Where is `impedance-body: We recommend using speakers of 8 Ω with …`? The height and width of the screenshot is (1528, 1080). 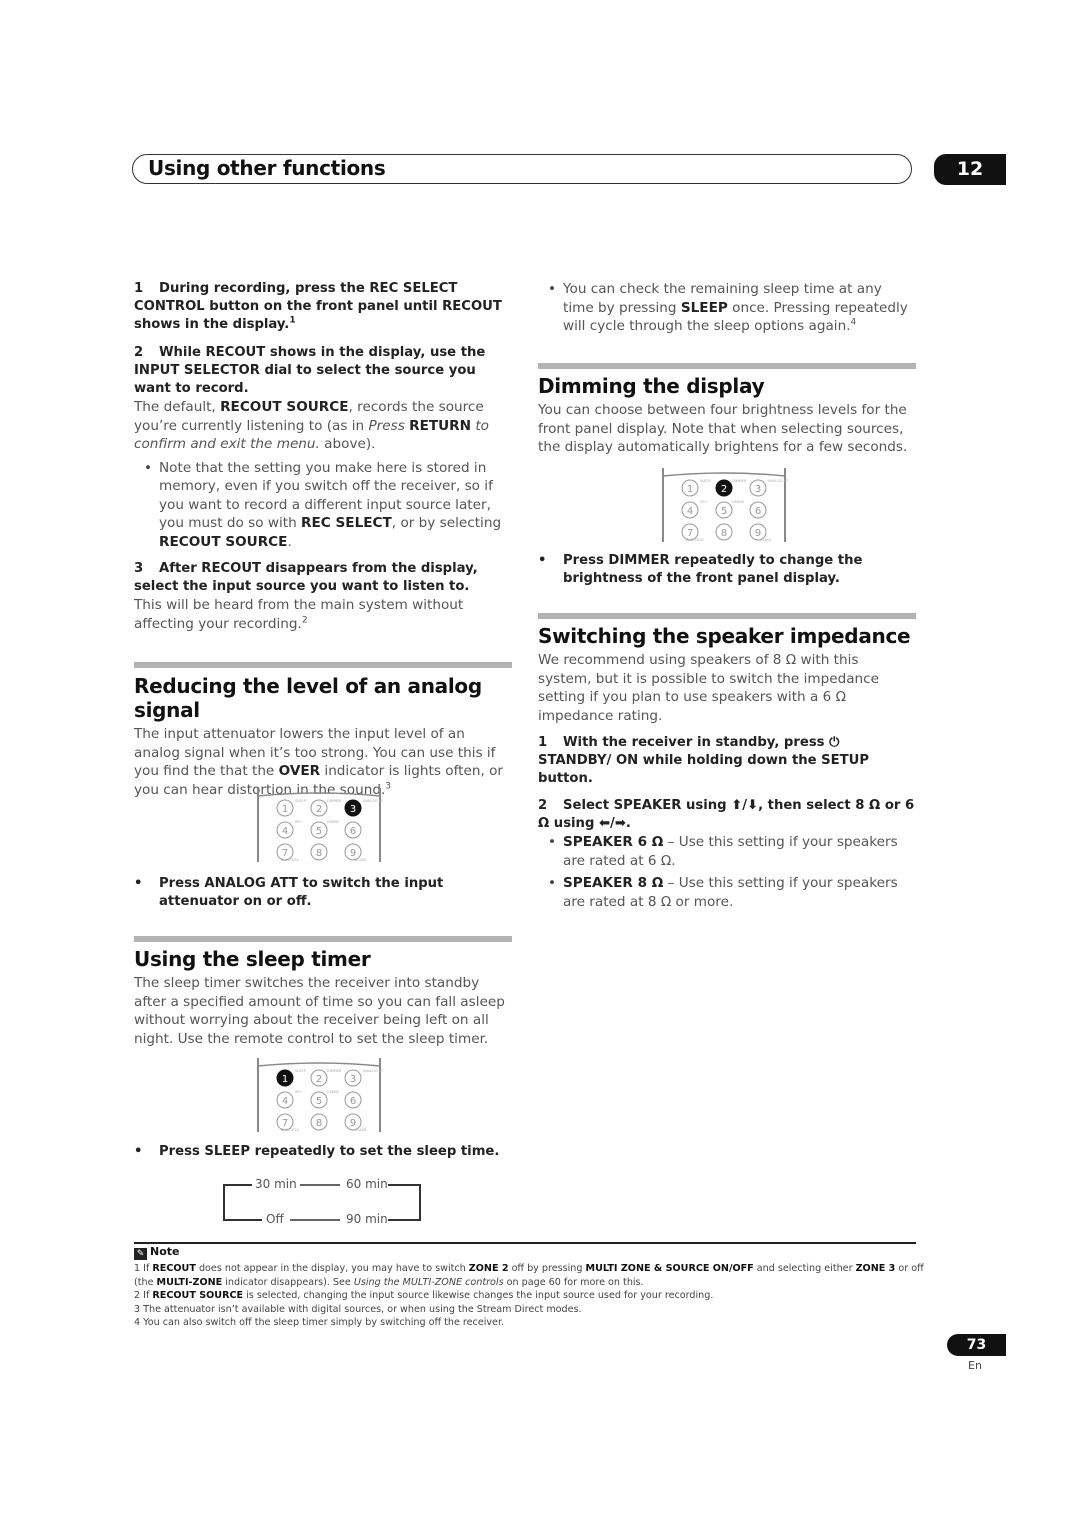
impedance-body: We recommend using speakers of 8 Ω with … is located at coordinates (709, 688).